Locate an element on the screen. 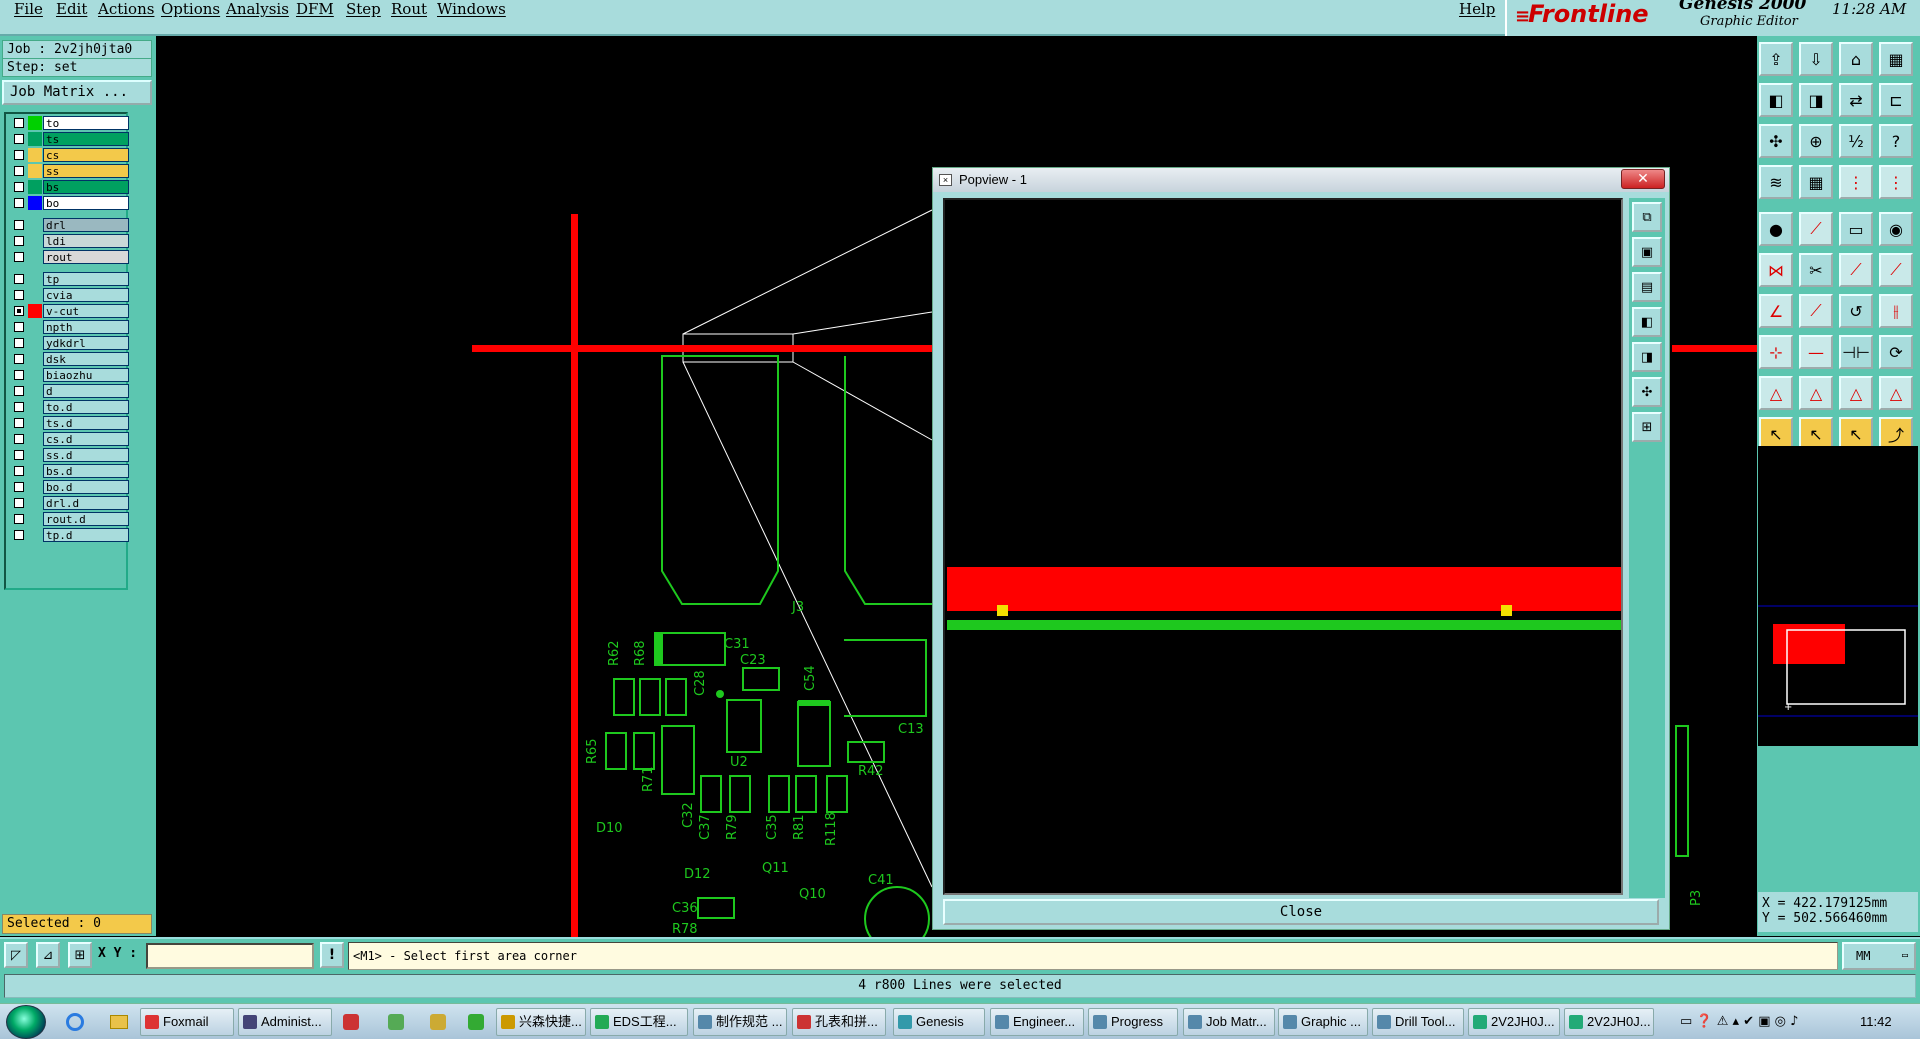 Image resolution: width=1920 pixels, height=1039 pixels. pan-right-icon: ◨ is located at coordinates (1647, 357).